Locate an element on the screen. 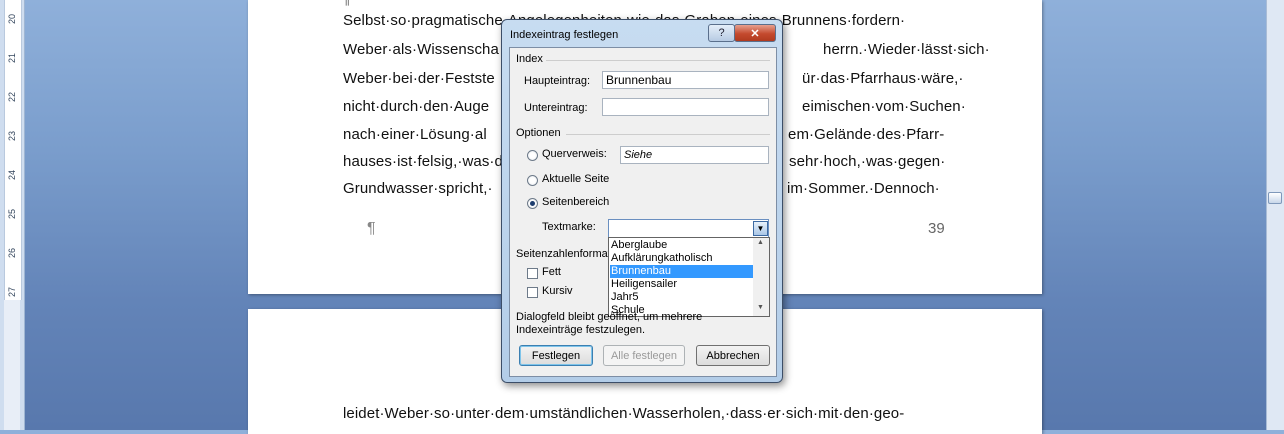 The width and height of the screenshot is (1284, 434). text-line: im·Sommer.·Dennoch· is located at coordinates (863, 188).